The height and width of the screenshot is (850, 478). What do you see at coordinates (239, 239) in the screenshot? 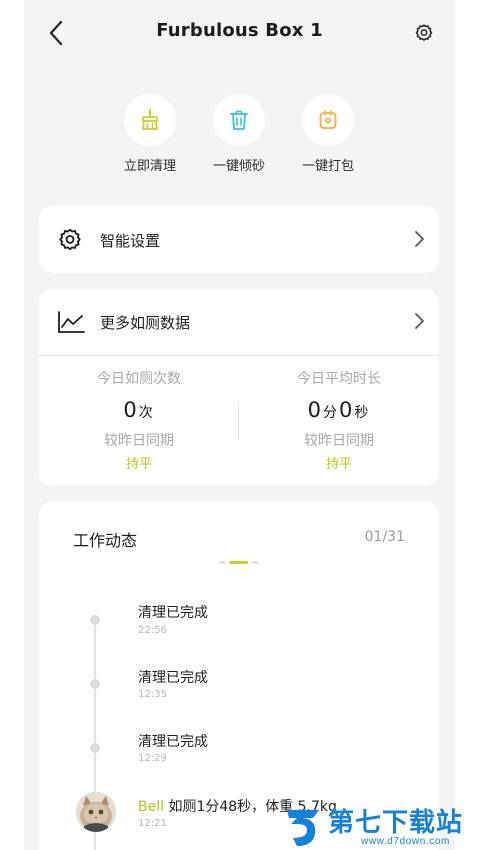
I see `smart-settings-row: 智能设置` at bounding box center [239, 239].